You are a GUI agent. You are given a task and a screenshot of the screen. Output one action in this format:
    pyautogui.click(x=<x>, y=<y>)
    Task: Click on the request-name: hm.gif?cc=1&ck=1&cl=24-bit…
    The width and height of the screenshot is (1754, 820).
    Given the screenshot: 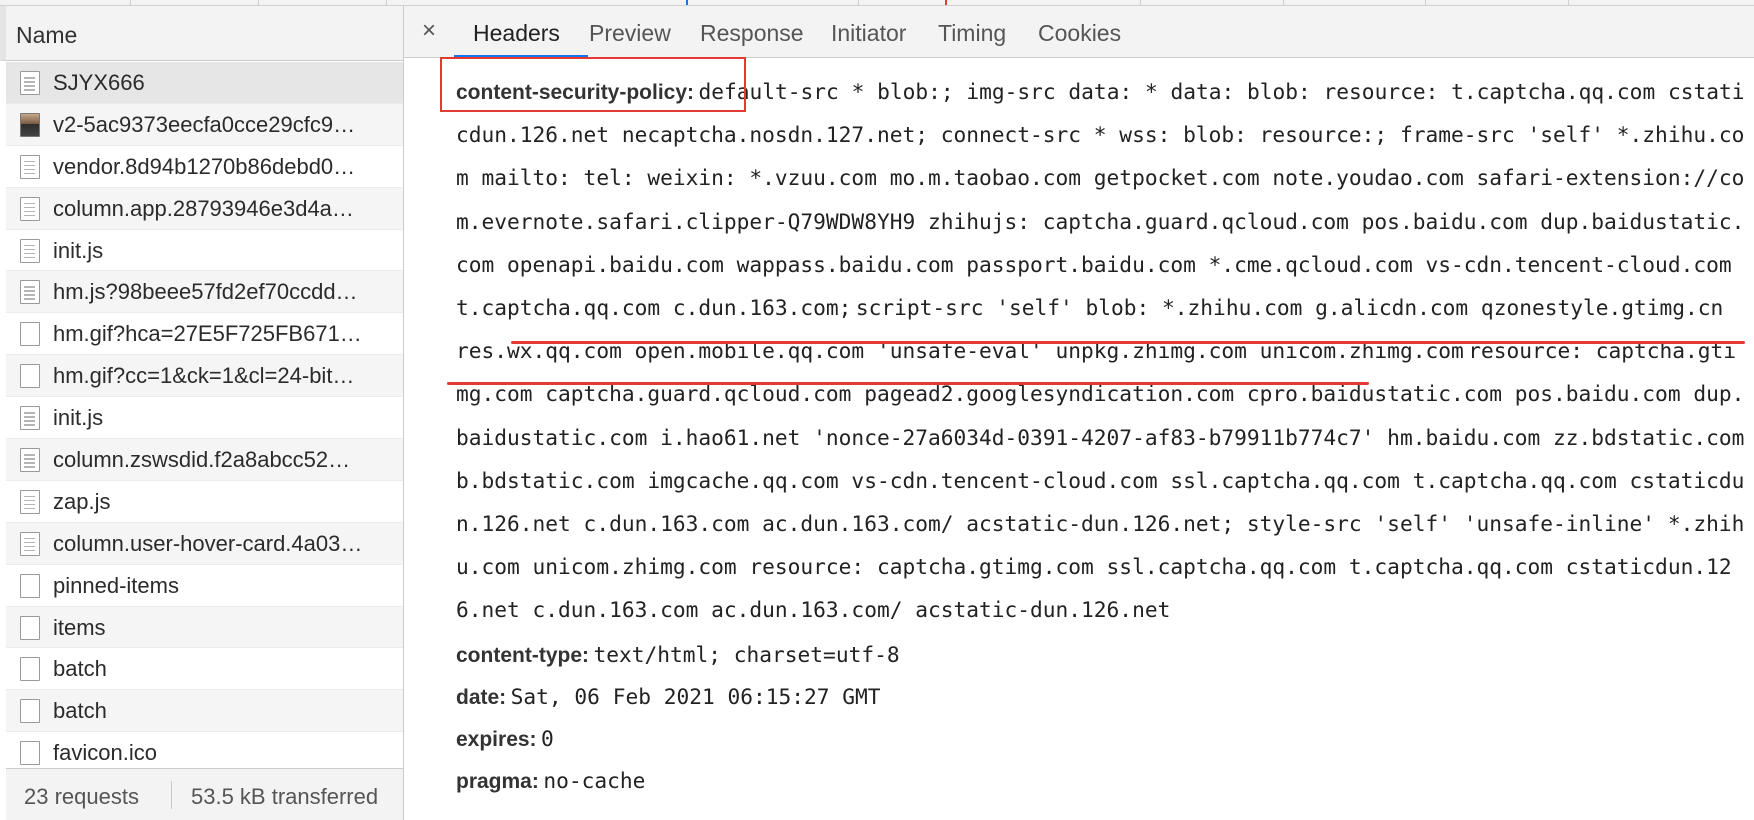 What is the action you would take?
    pyautogui.click(x=204, y=376)
    